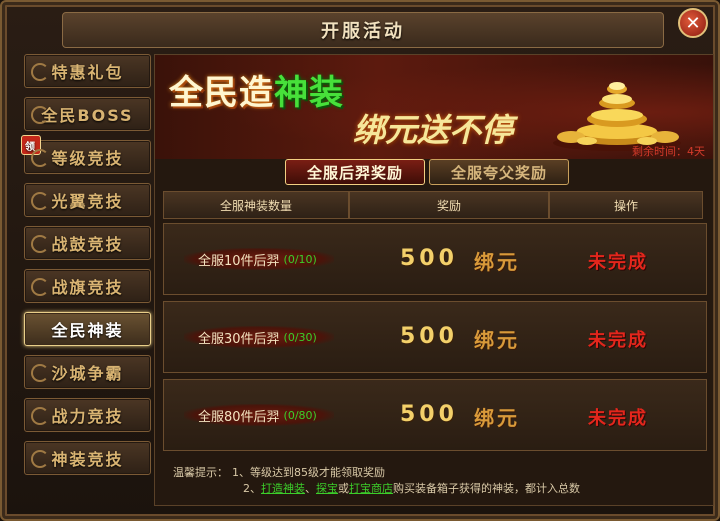 The image size is (720, 521). Describe the element at coordinates (239, 261) in the screenshot. I see `condition-text: 全服10件后羿` at that location.